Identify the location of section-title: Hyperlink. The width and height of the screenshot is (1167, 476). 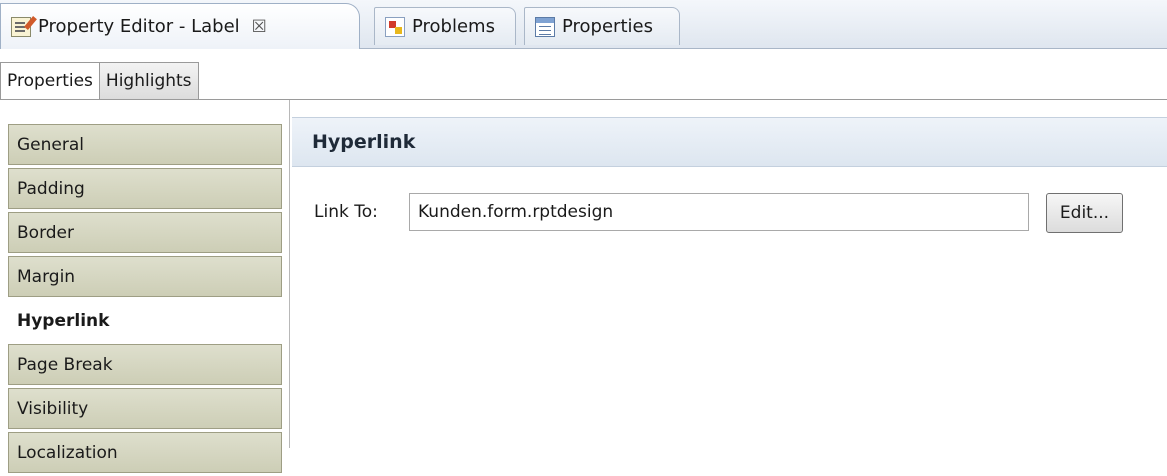
(729, 142).